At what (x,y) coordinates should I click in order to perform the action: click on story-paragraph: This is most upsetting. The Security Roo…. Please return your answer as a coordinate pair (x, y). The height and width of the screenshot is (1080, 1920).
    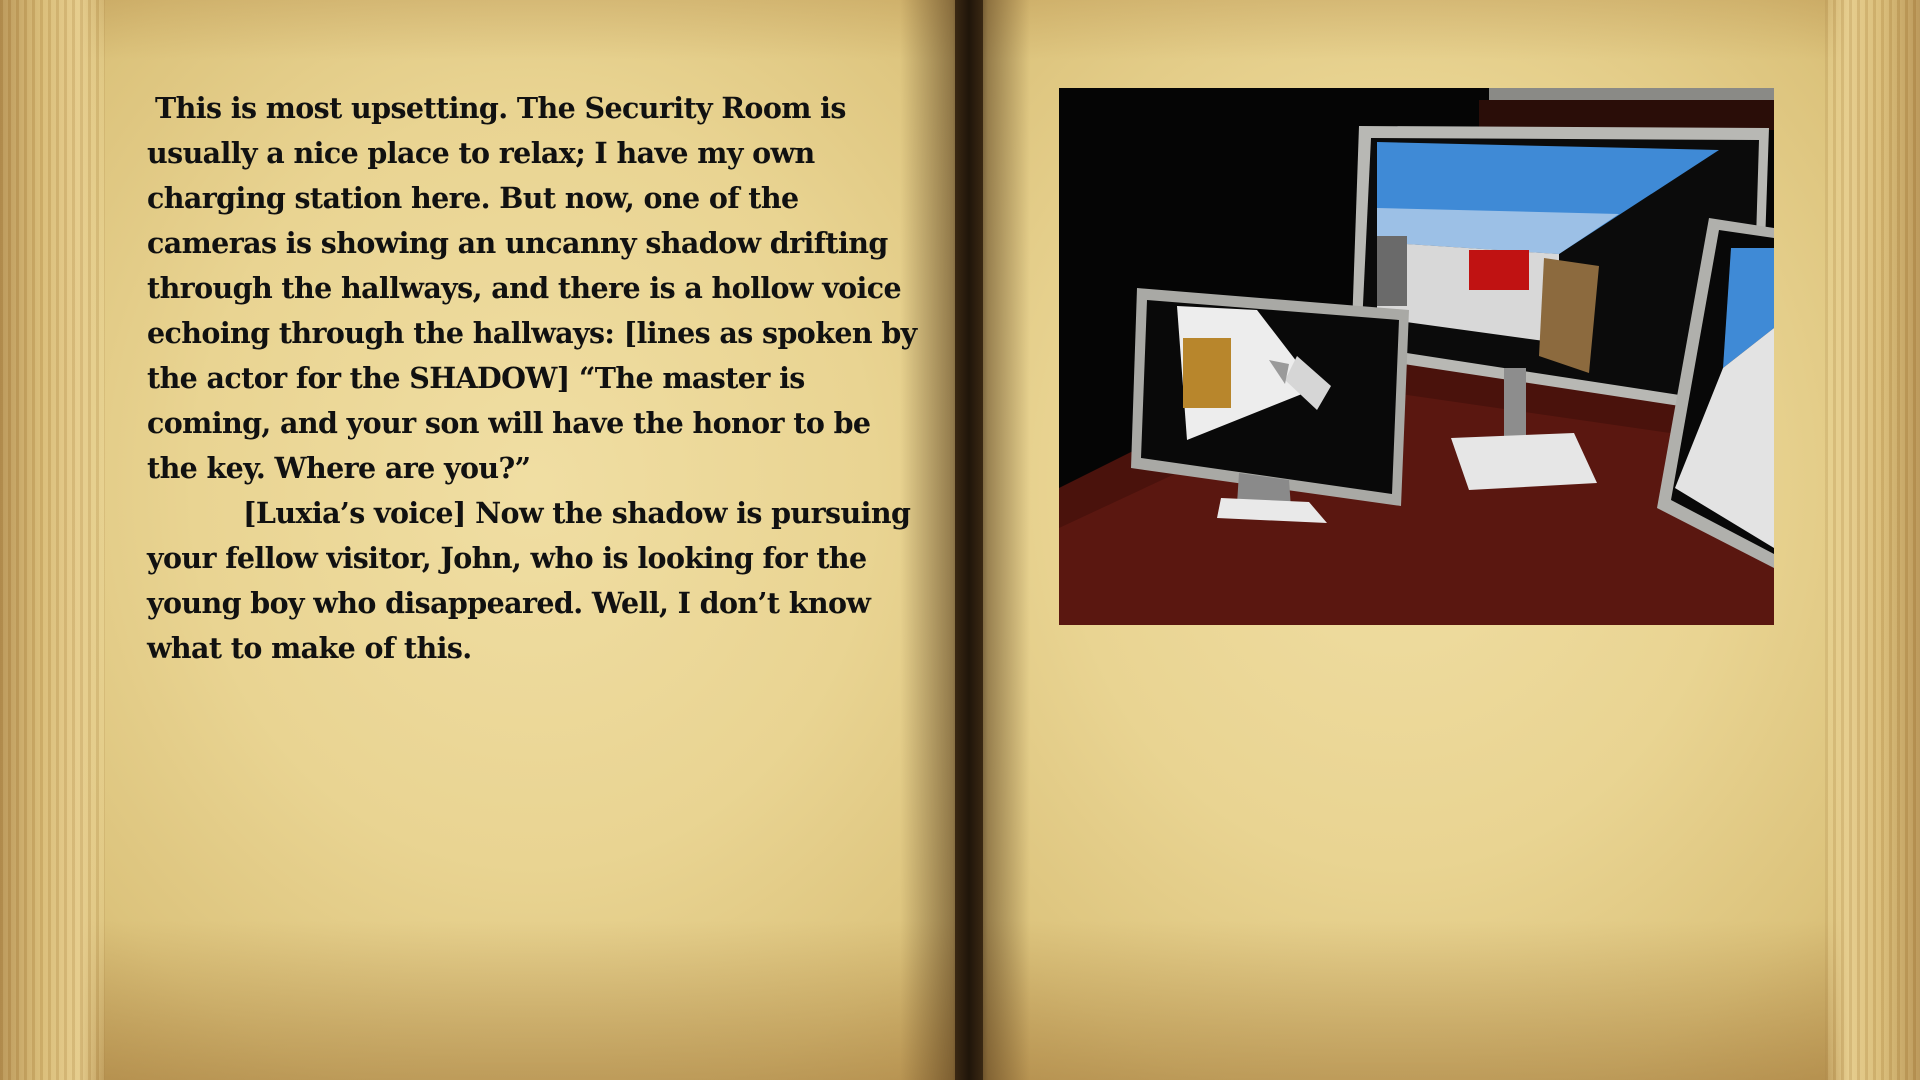
    Looking at the image, I should click on (532, 288).